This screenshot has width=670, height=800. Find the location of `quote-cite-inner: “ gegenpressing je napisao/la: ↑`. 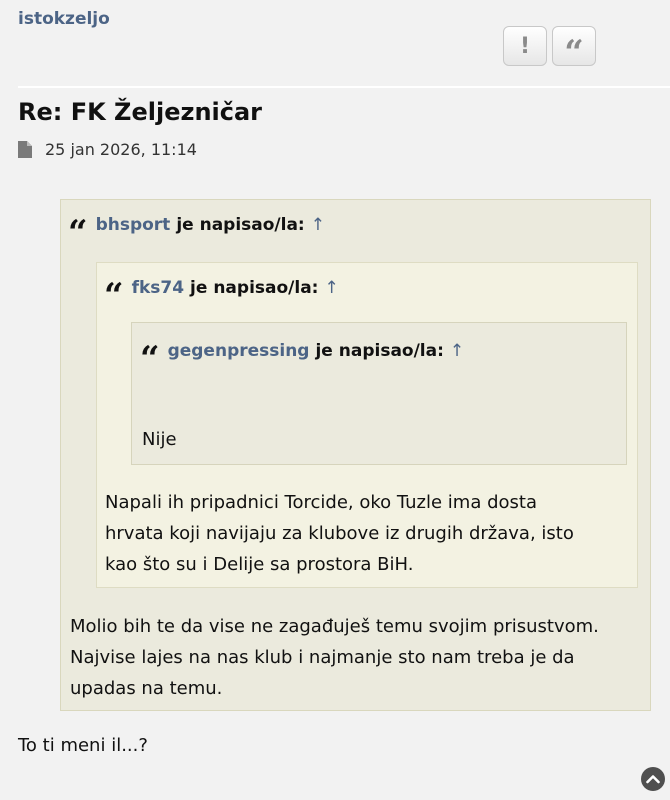

quote-cite-inner: “ gegenpressing je napisao/la: ↑ is located at coordinates (302, 355).